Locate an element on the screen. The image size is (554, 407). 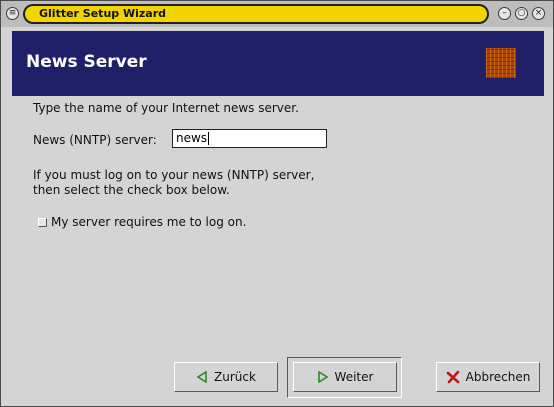
text-caret is located at coordinates (209, 138).